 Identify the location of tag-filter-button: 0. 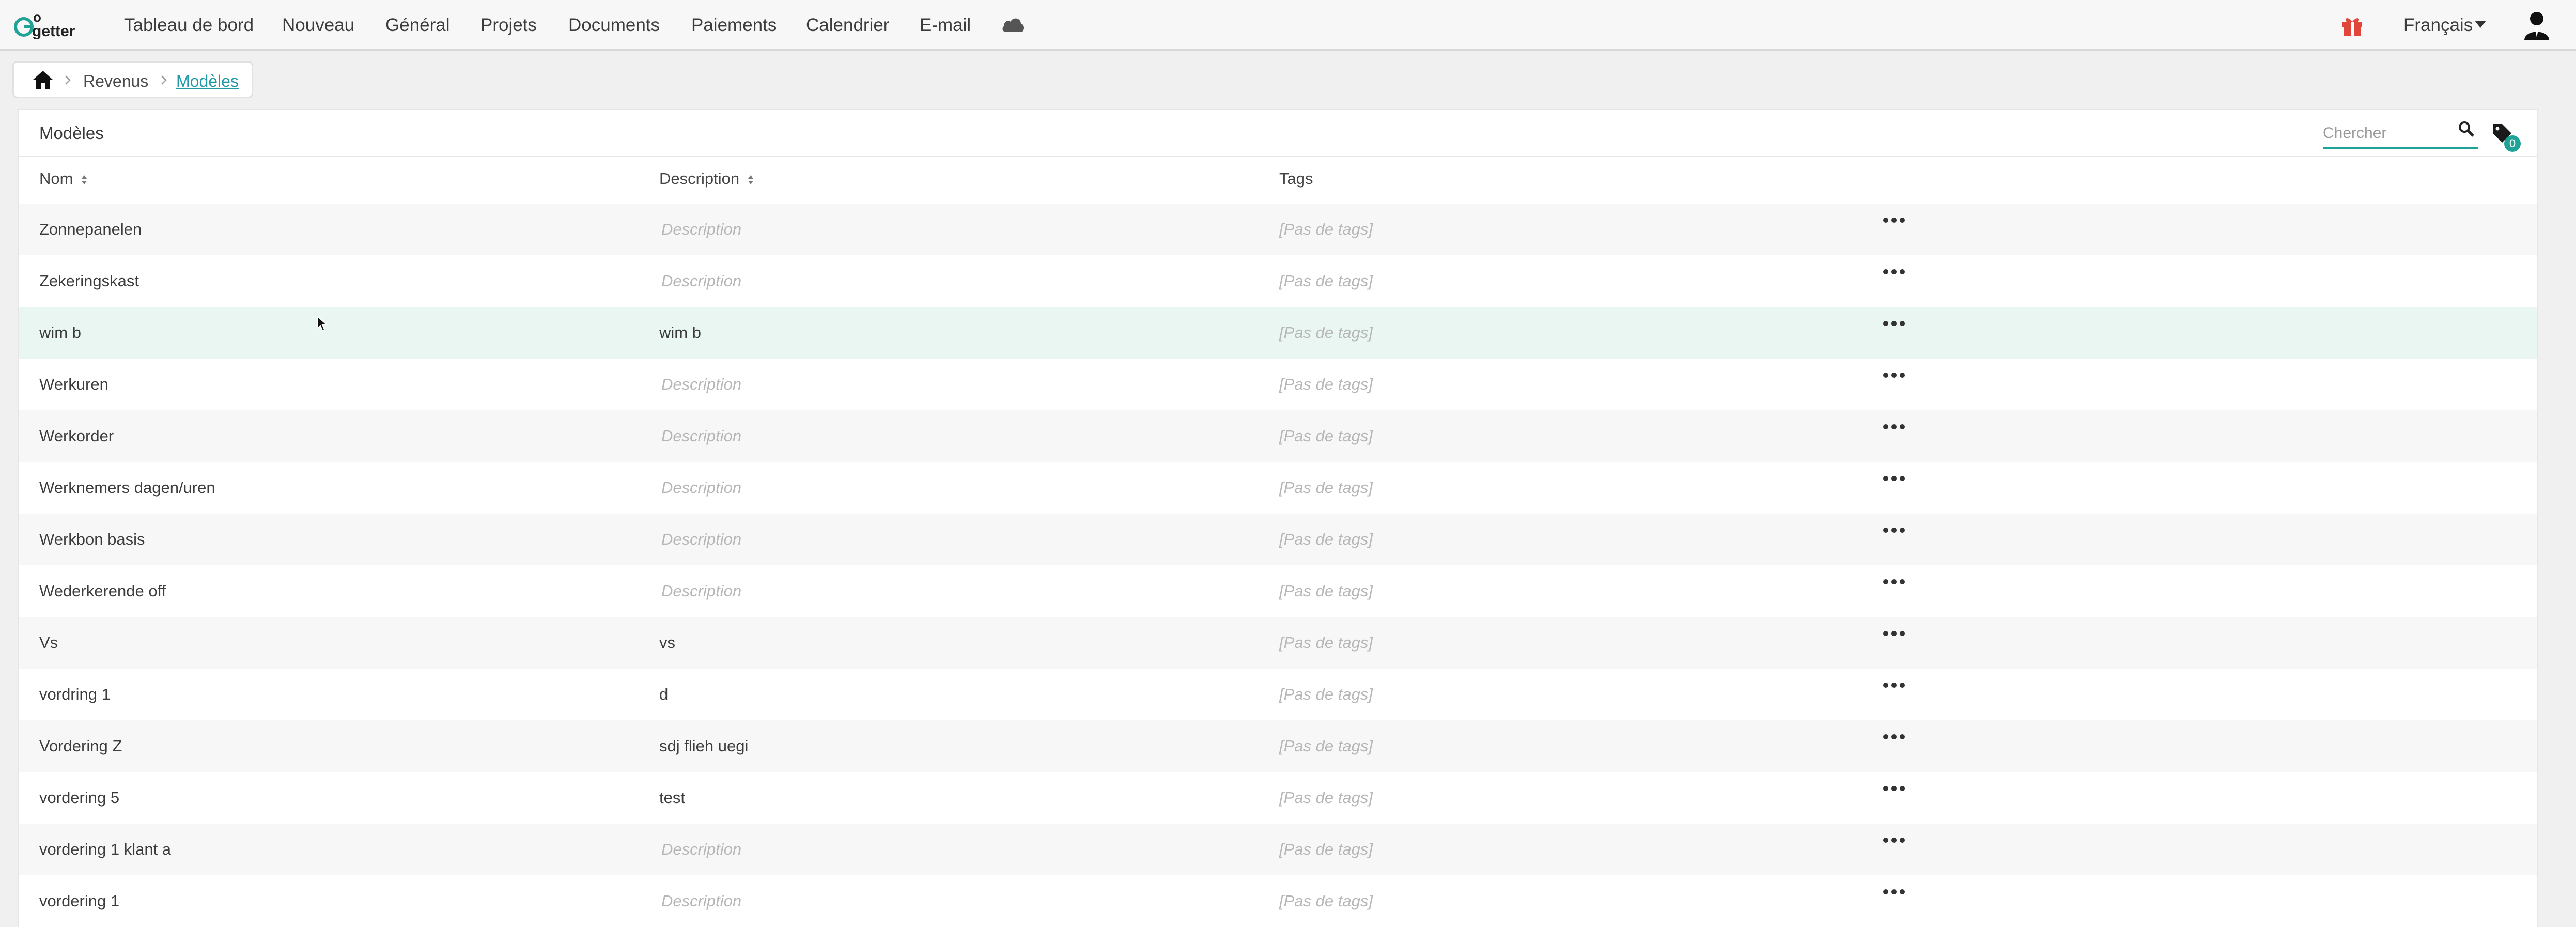
(2506, 137).